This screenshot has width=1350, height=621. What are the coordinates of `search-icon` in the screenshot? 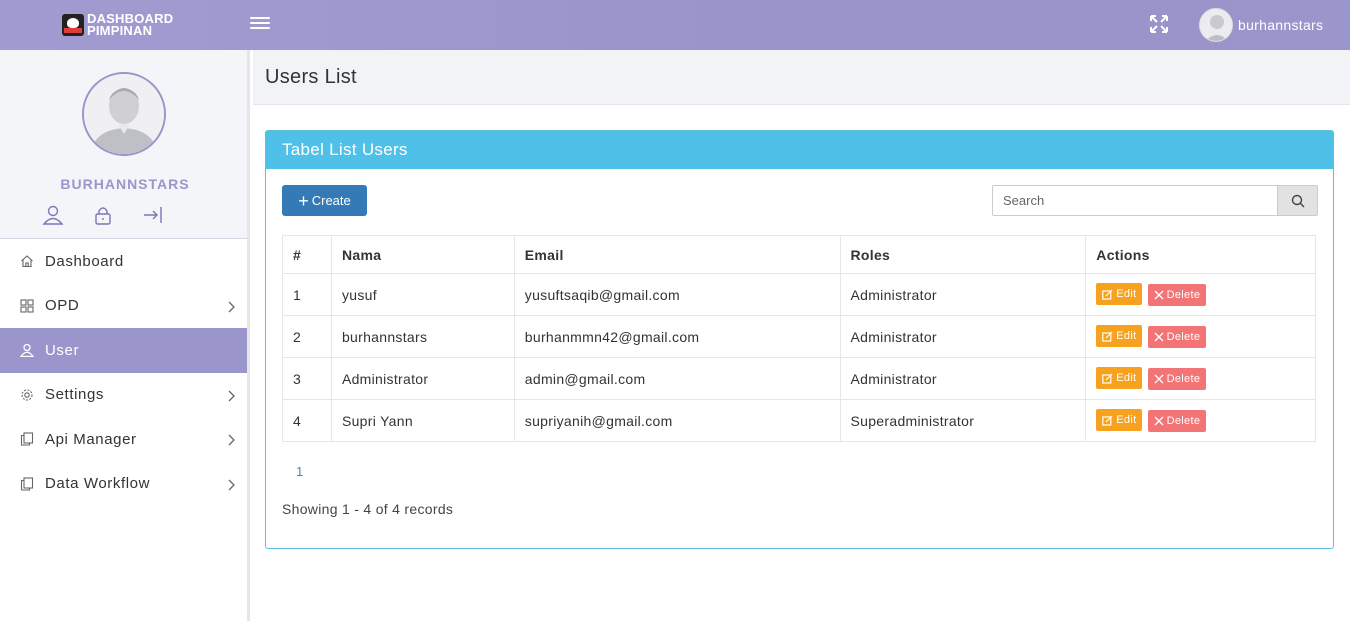 It's located at (1297, 200).